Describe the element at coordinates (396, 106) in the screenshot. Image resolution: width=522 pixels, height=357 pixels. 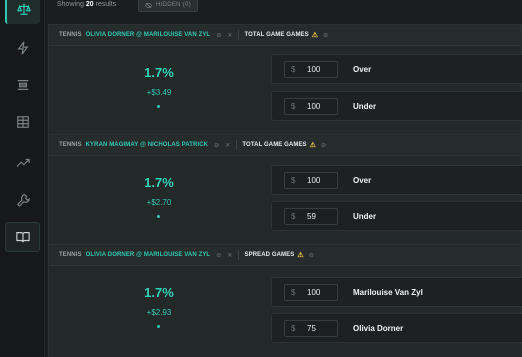
I see `bet-leg: $ 100 Under` at that location.